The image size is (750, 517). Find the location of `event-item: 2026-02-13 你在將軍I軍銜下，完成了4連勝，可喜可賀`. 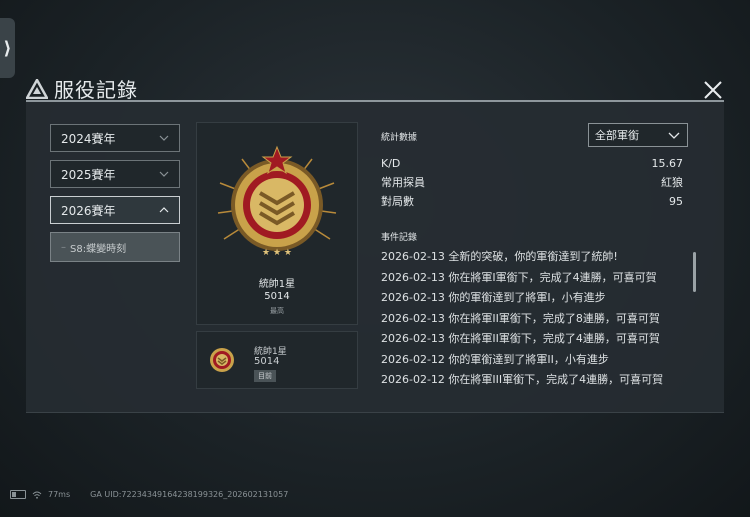

event-item: 2026-02-13 你在將軍I軍銜下，完成了4連勝，可喜可賀 is located at coordinates (519, 277).